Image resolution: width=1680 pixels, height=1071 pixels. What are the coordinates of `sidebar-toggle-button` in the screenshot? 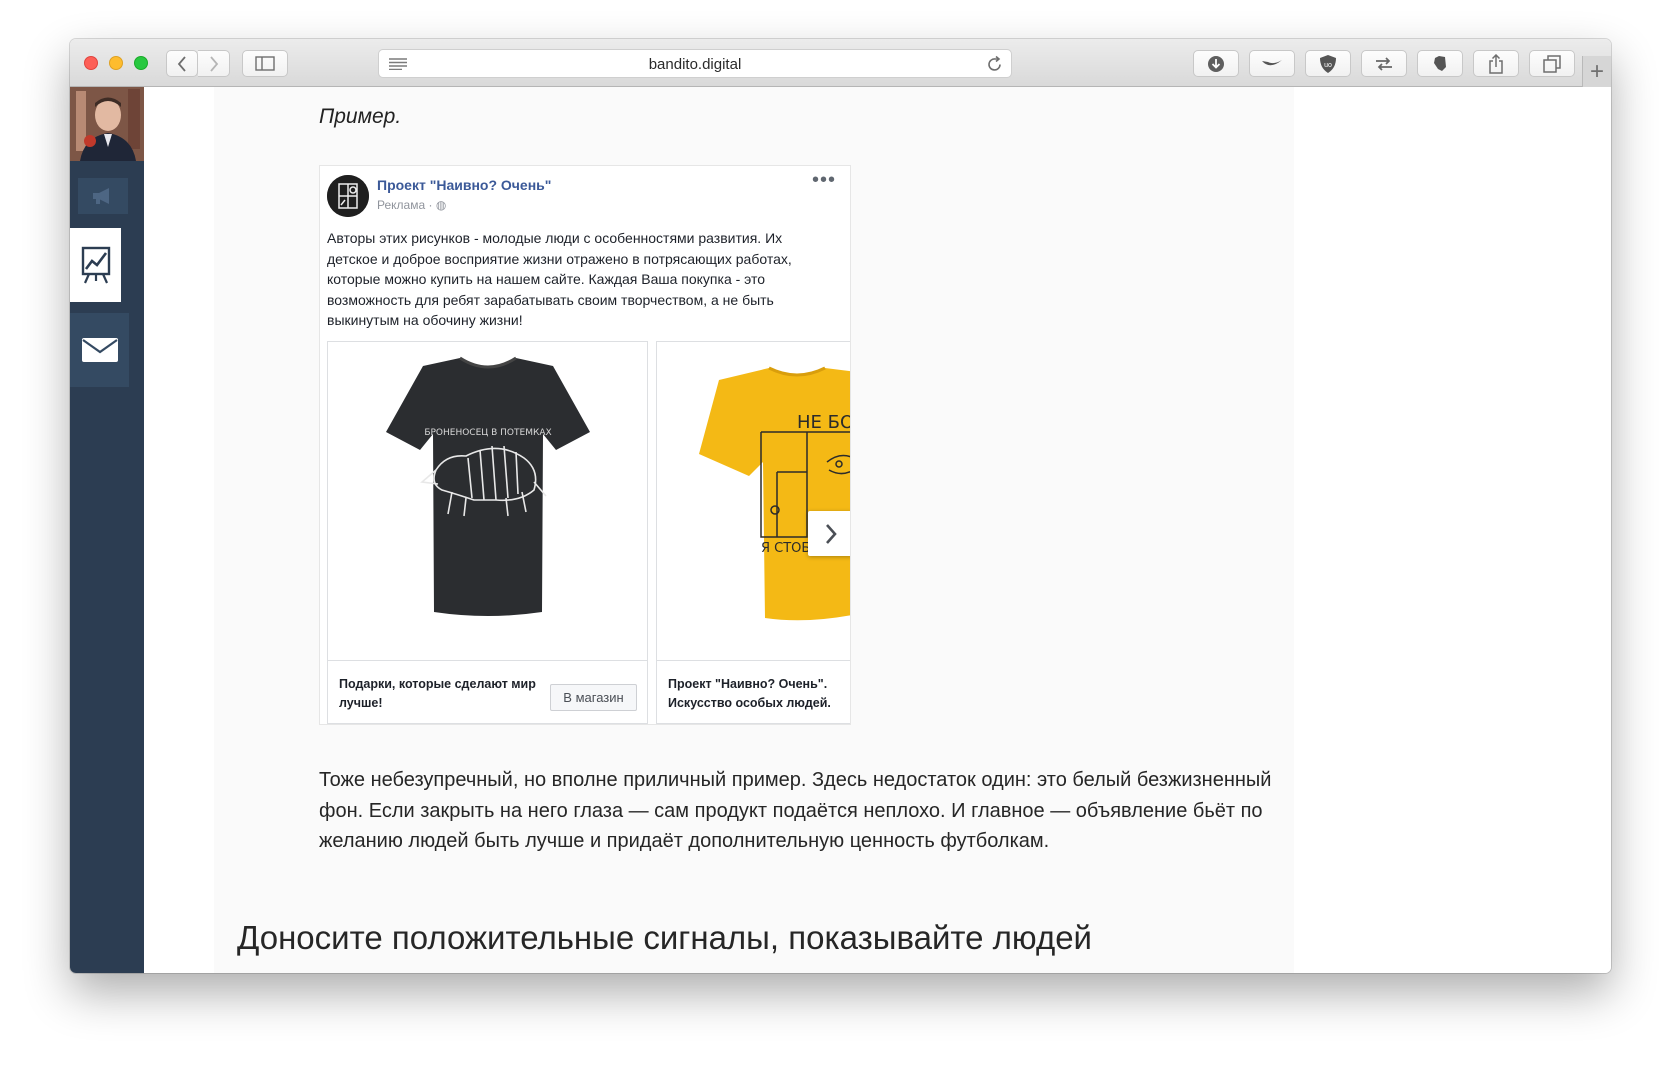 It's located at (265, 63).